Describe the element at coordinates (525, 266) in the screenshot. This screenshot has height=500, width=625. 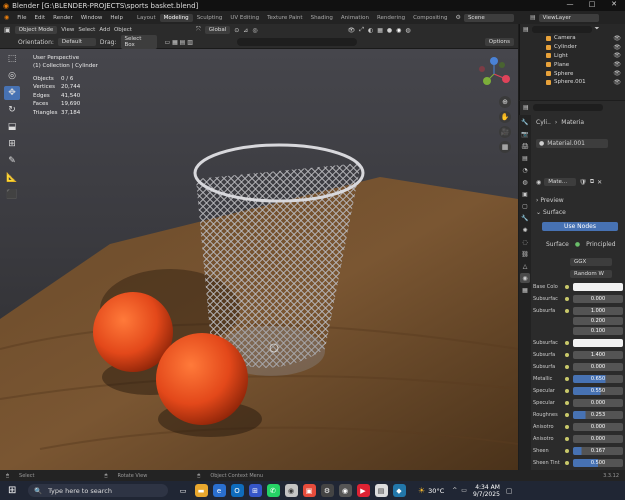
I see `data-tab-icon: △` at that location.